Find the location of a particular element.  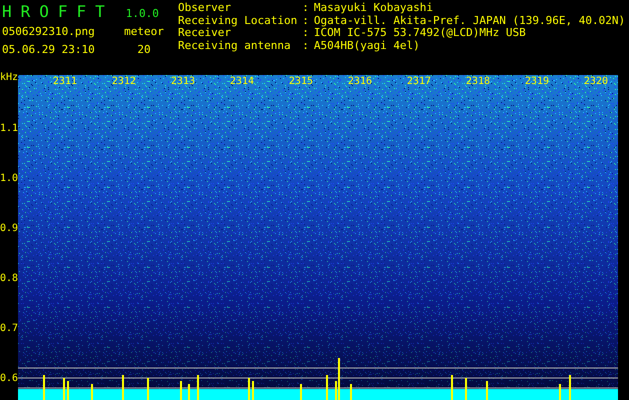

time-label: 2318 is located at coordinates (478, 82).